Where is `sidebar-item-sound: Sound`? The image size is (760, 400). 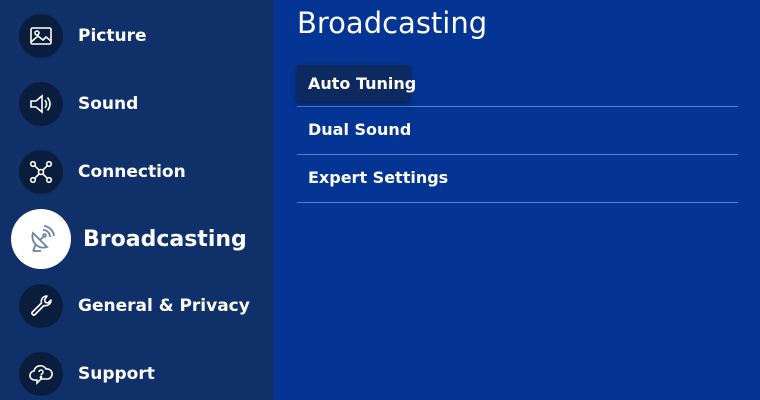
sidebar-item-sound: Sound is located at coordinates (137, 104).